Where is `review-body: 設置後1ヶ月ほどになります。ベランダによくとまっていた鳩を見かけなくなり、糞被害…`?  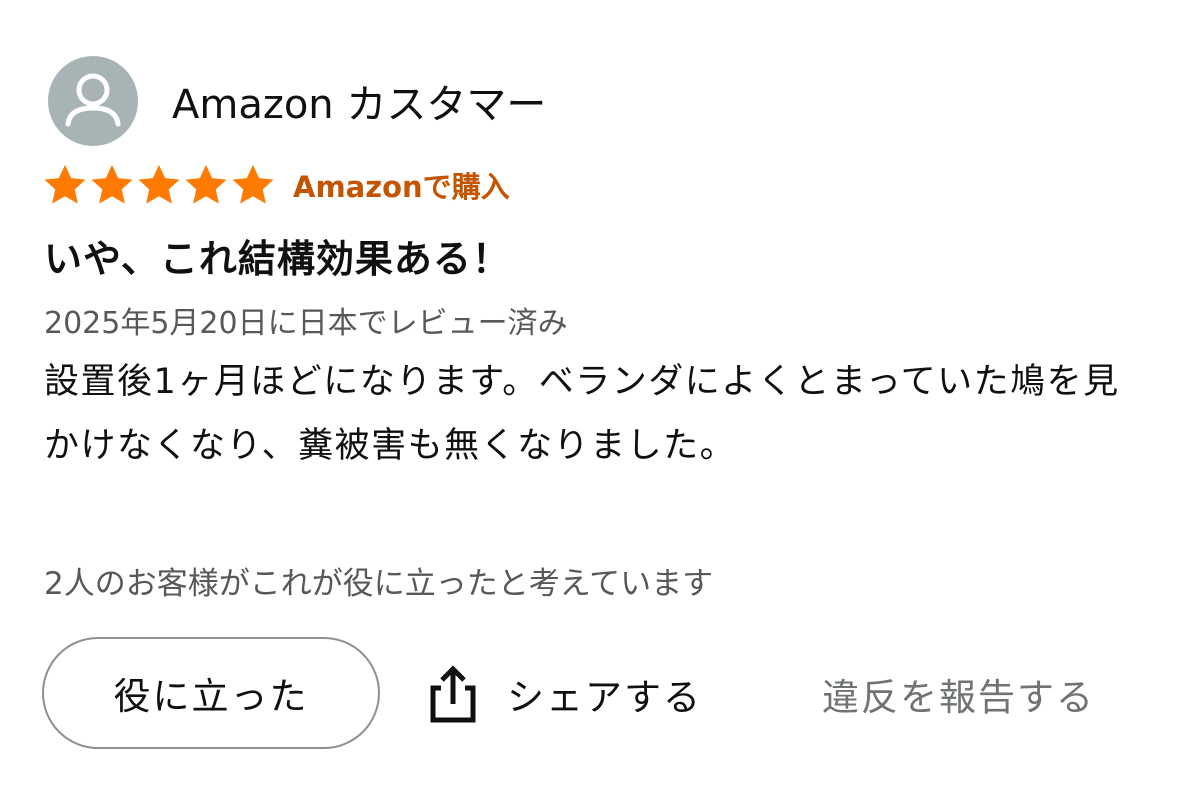
review-body: 設置後1ヶ月ほどになります。ベランダによくとまっていた鳩を見かけなくなり、糞被害… is located at coordinates (582, 414).